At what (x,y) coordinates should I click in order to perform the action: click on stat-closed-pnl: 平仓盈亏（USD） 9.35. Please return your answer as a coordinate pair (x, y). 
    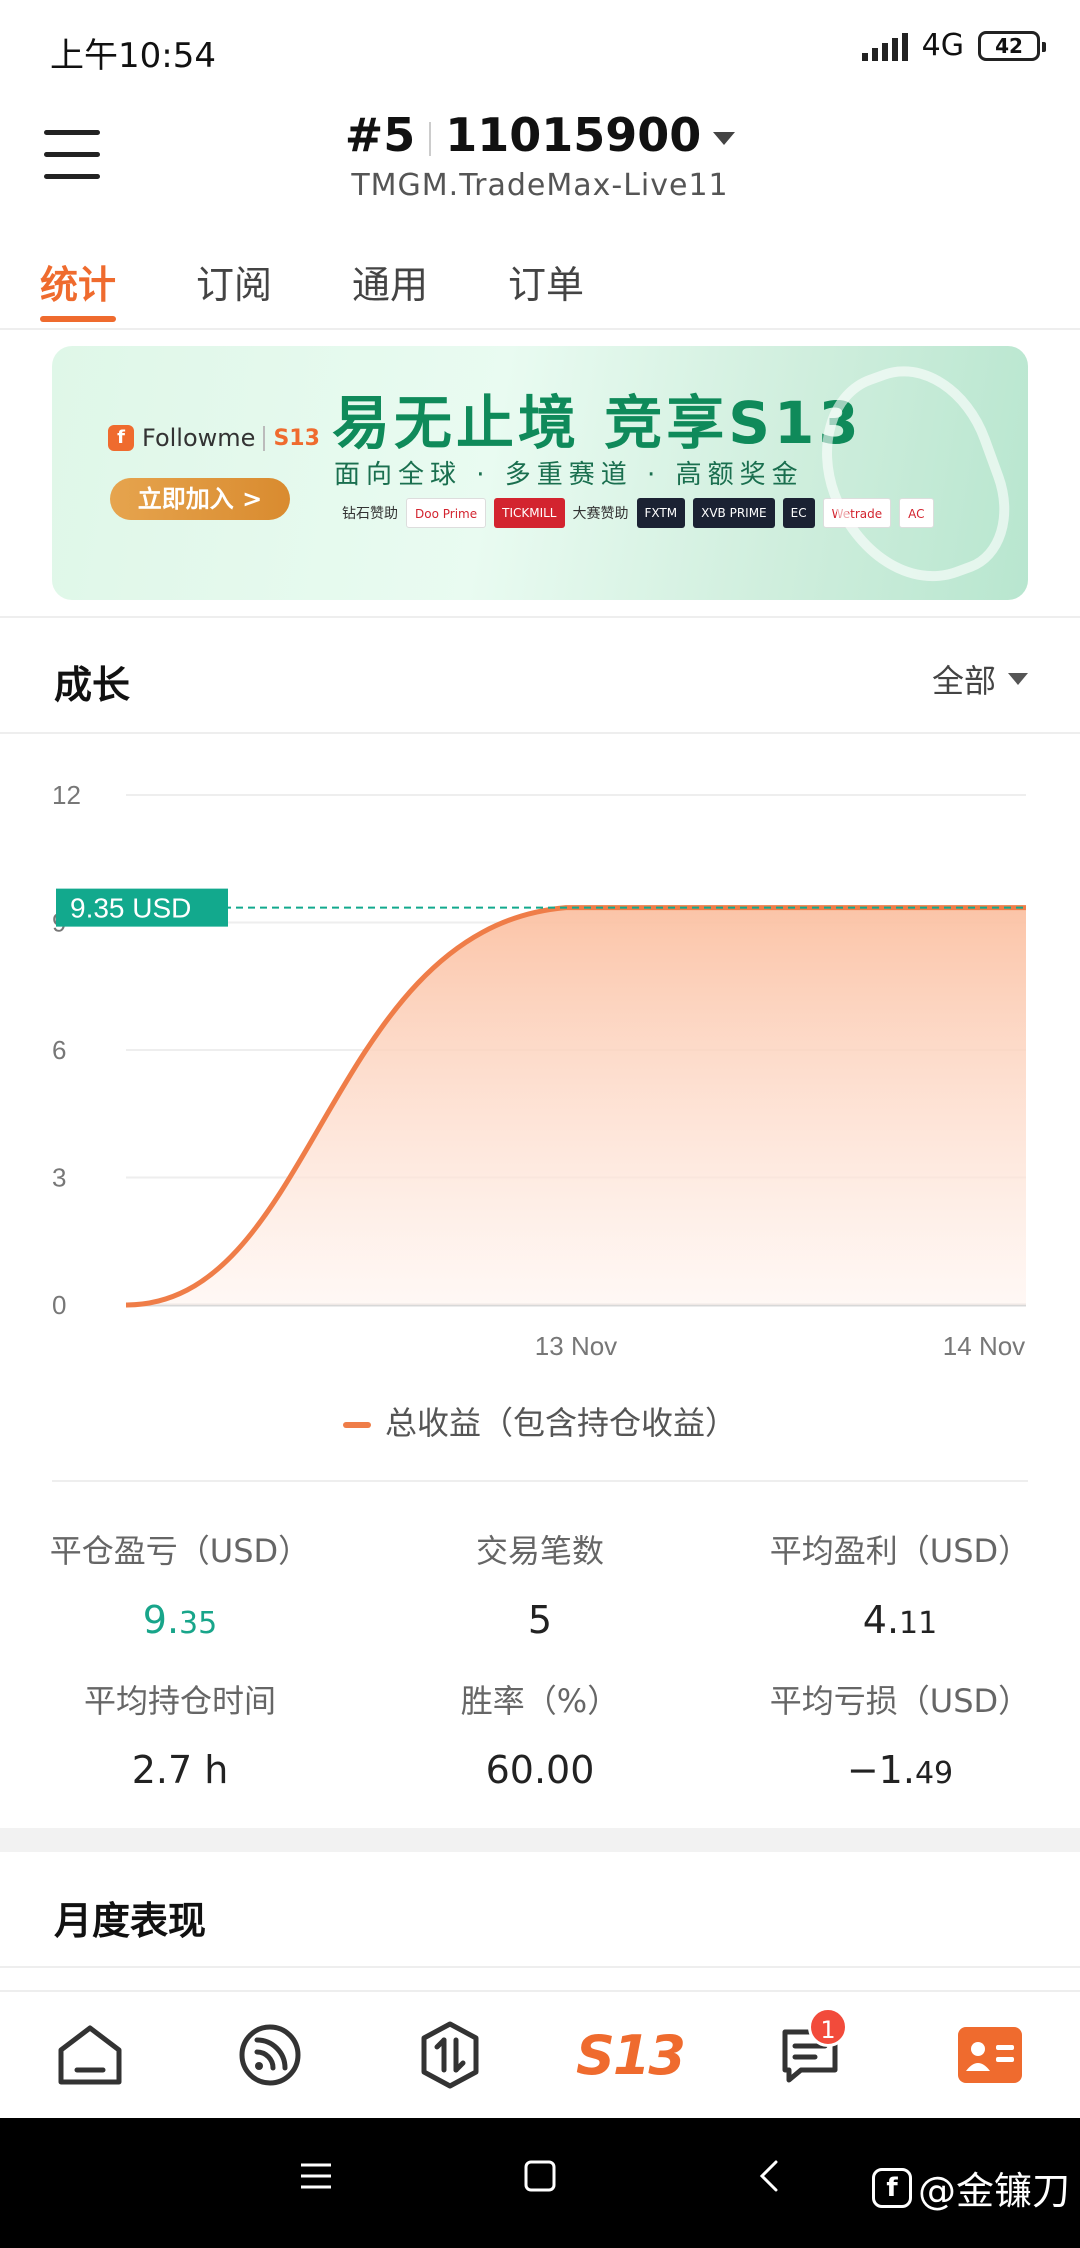
    Looking at the image, I should click on (180, 1584).